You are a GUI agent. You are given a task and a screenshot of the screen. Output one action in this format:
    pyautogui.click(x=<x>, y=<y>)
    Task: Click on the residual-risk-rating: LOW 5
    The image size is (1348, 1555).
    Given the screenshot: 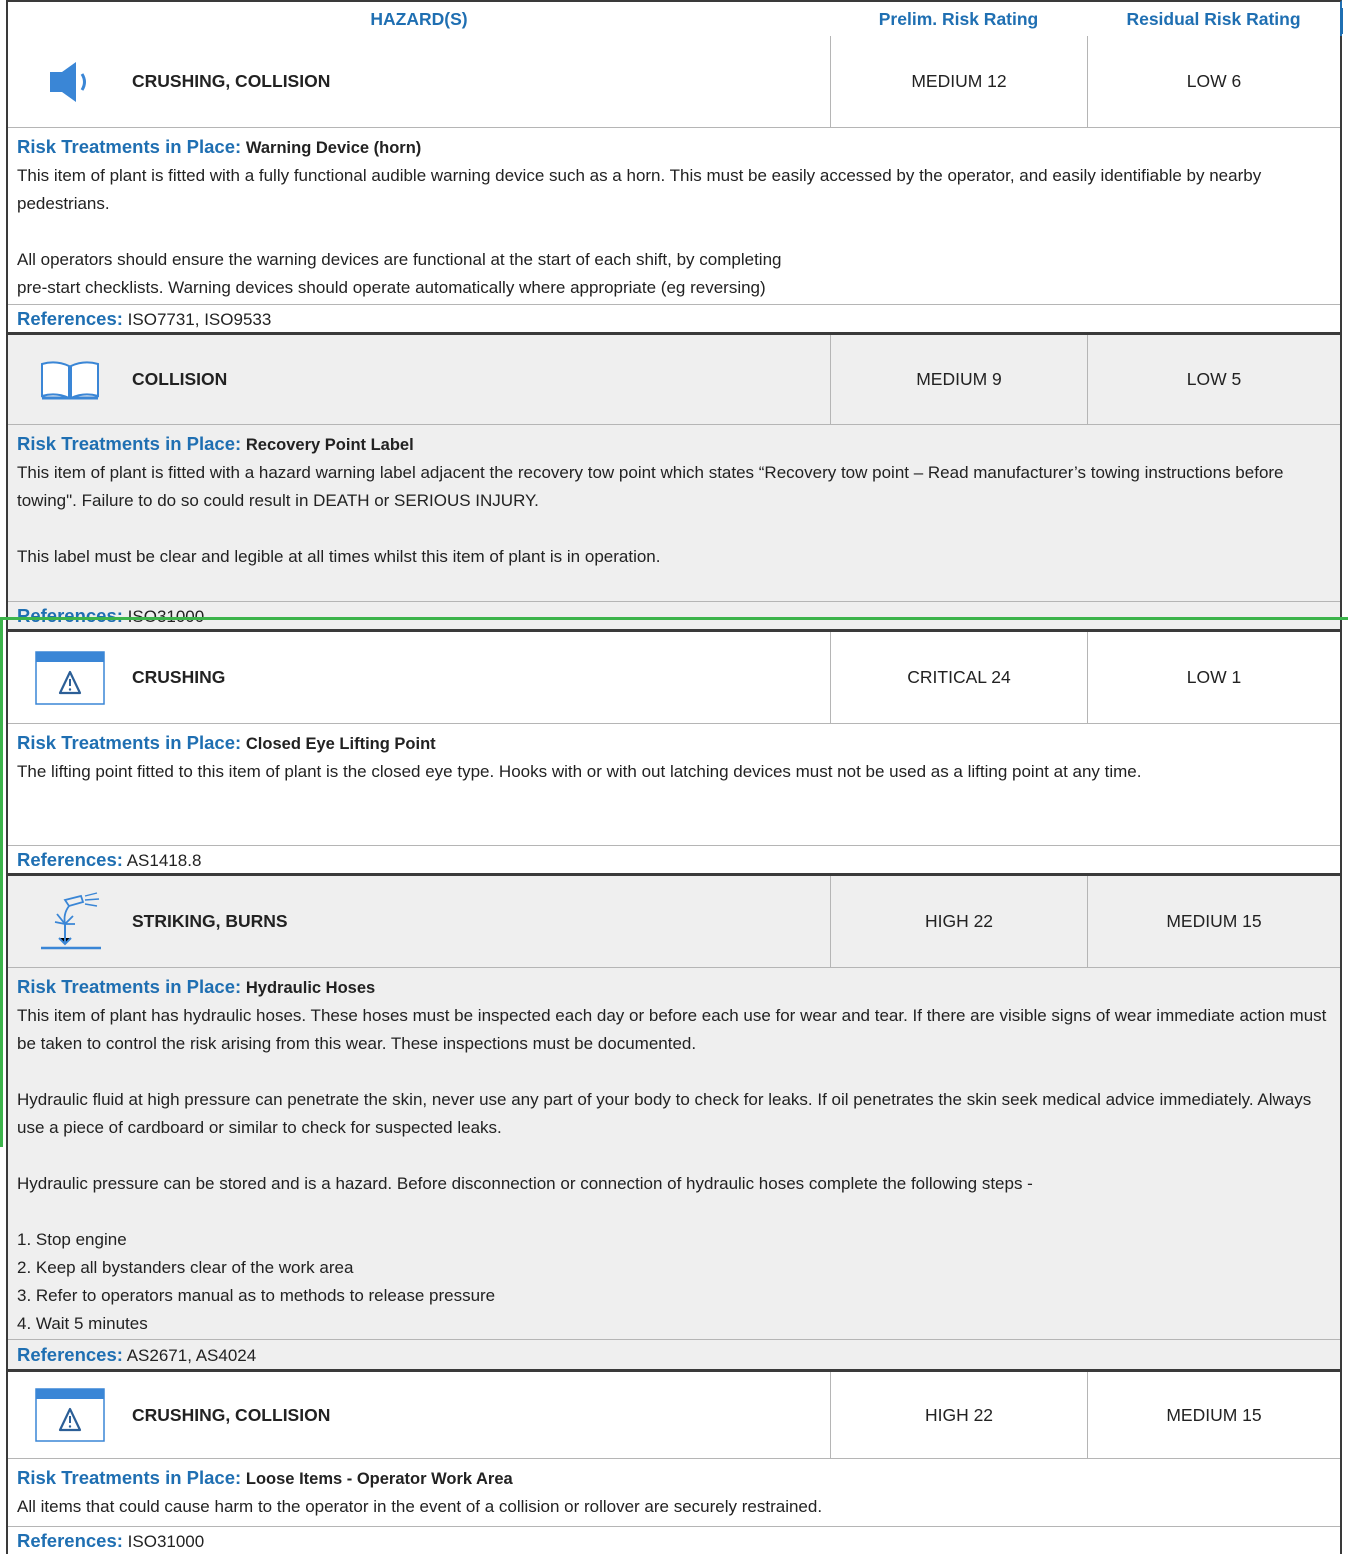 What is the action you would take?
    pyautogui.click(x=1213, y=379)
    